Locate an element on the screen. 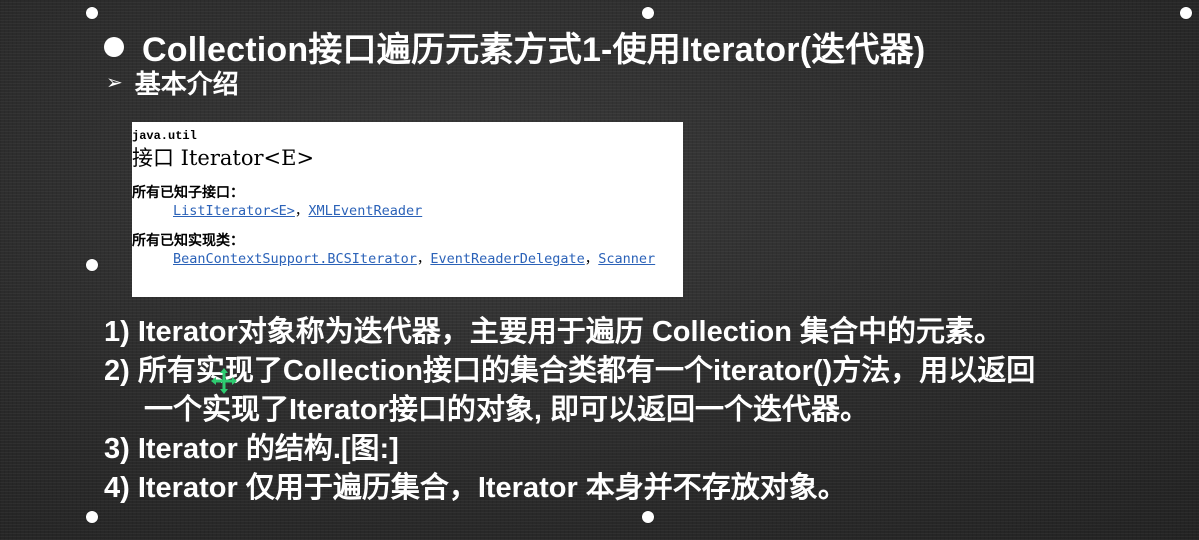 The width and height of the screenshot is (1199, 540). bullet-icon is located at coordinates (114, 46).